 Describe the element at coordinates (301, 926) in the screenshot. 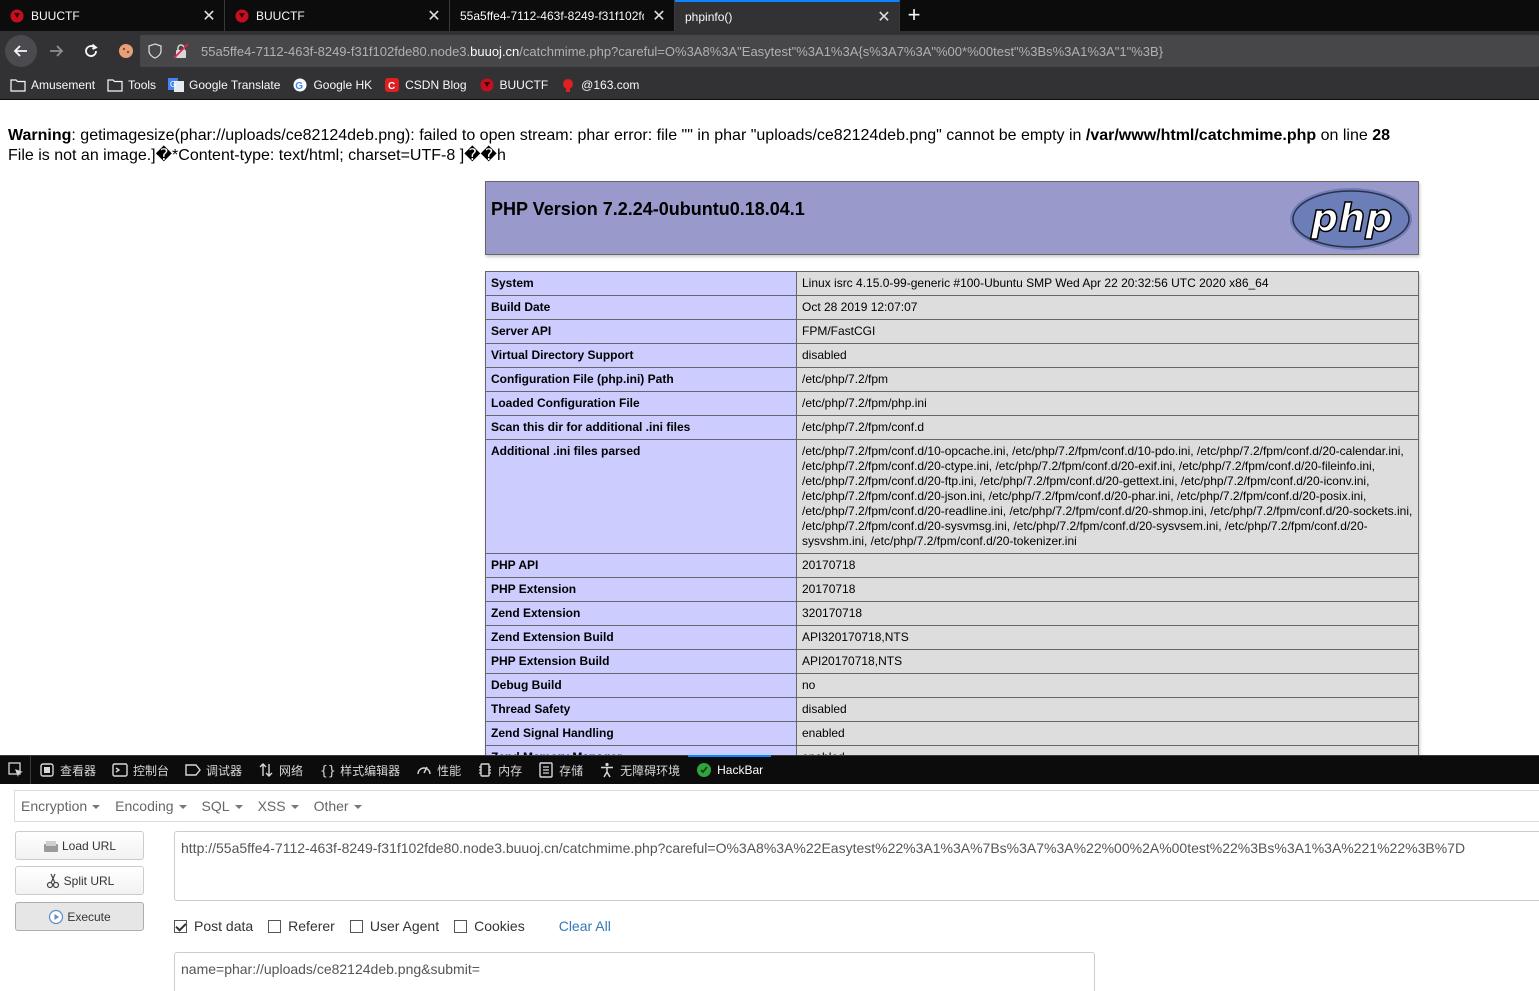

I see `referer-checkbox: Referer` at that location.